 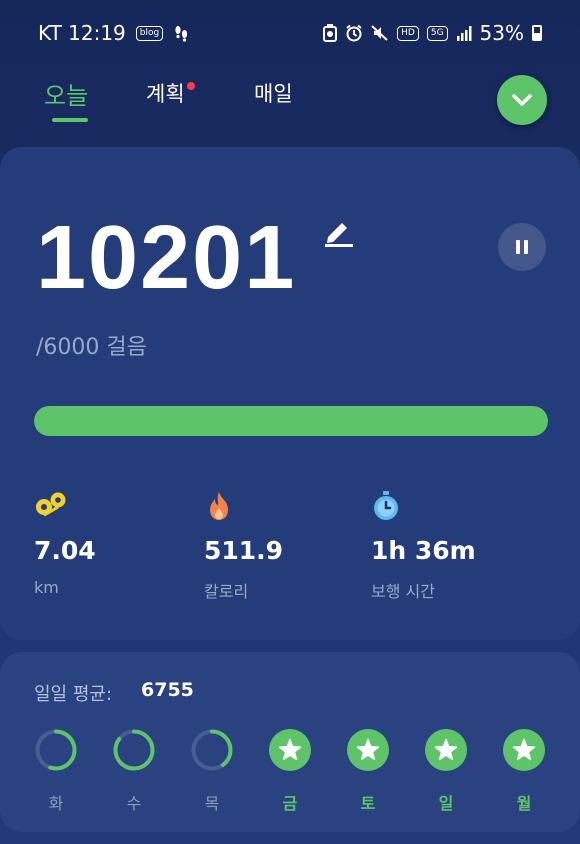 What do you see at coordinates (149, 33) in the screenshot?
I see `blog-icon: blog` at bounding box center [149, 33].